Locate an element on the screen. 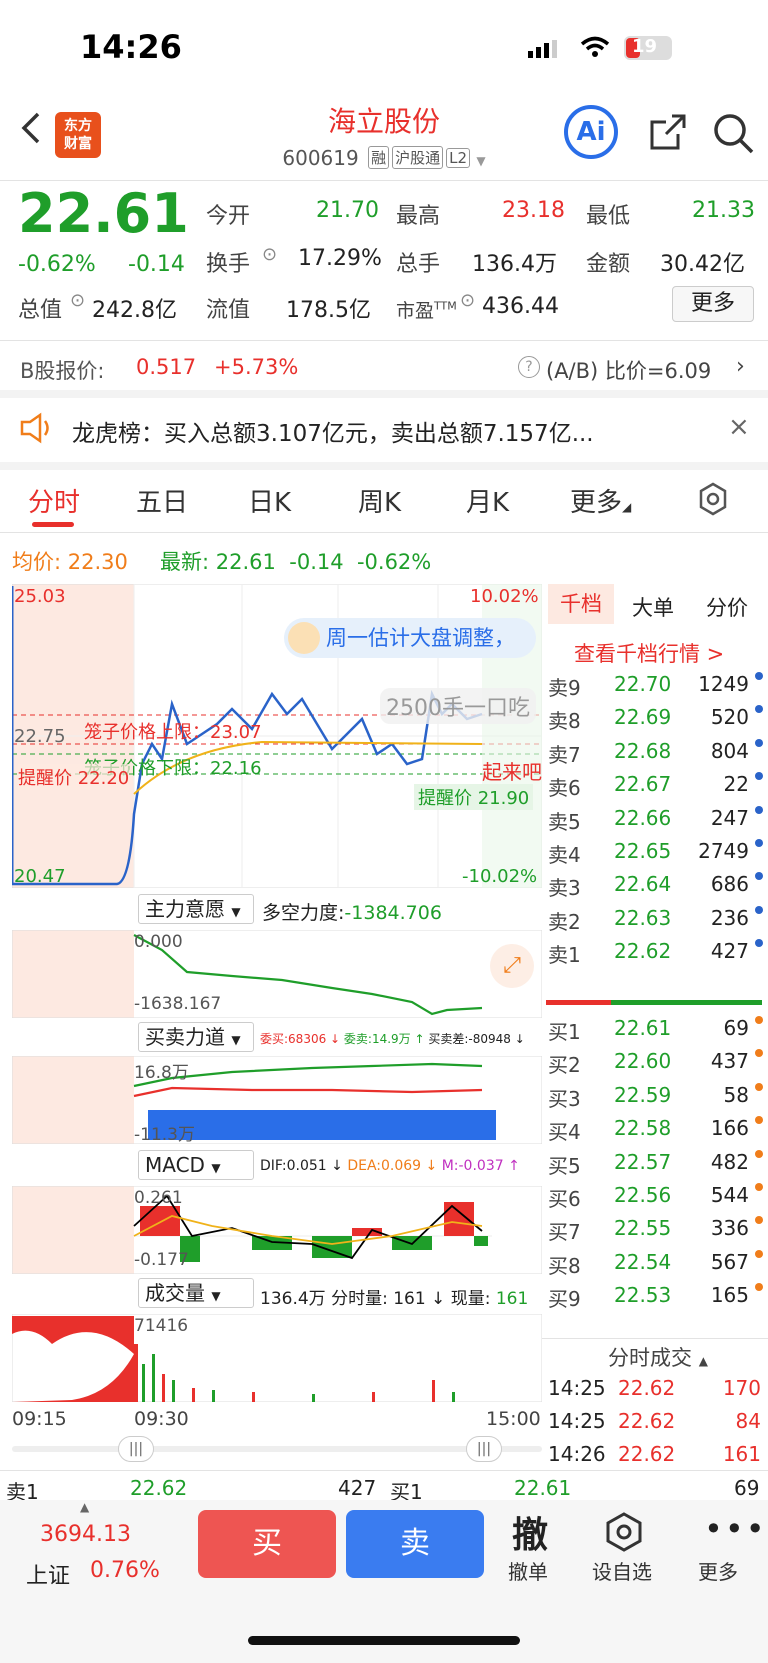  asks-row: 卖8 22.69 520 is located at coordinates (655, 718).